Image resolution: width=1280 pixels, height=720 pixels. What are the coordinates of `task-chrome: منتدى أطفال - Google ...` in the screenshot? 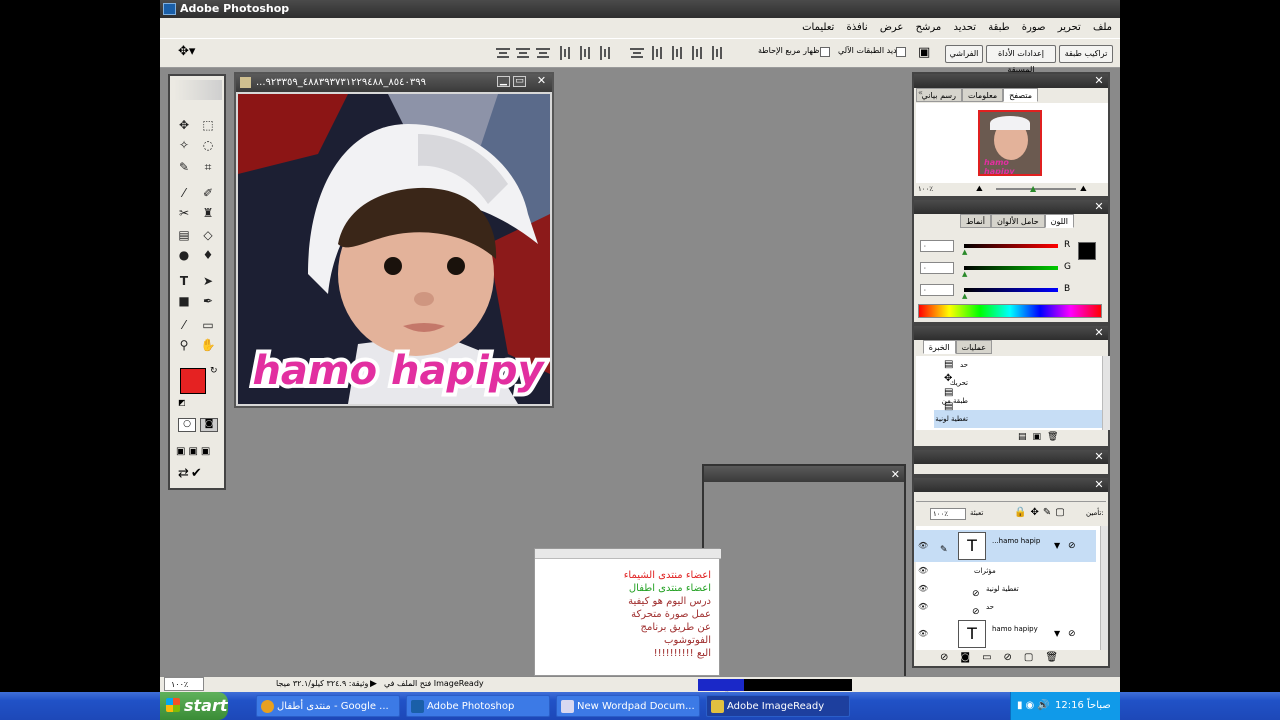 It's located at (328, 706).